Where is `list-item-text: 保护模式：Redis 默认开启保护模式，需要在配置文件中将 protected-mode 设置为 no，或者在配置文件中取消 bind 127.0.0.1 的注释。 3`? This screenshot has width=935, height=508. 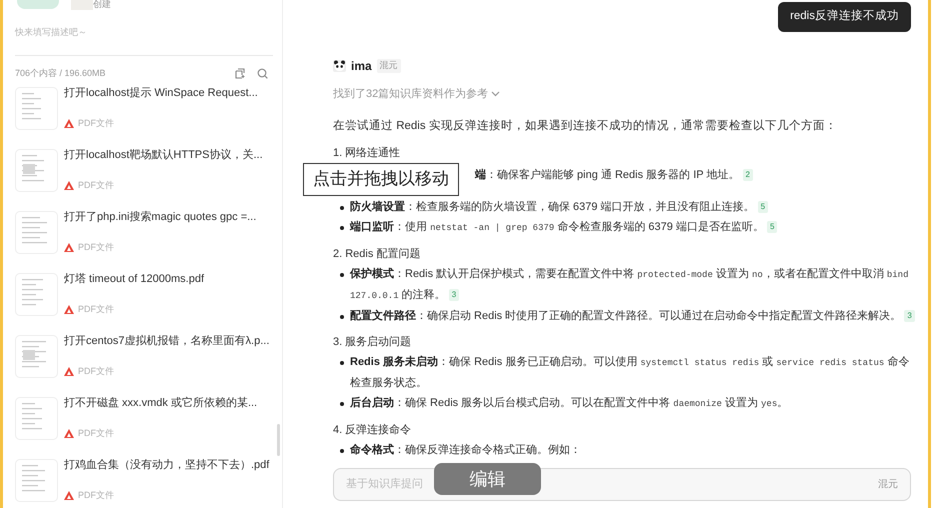
list-item-text: 保护模式：Redis 默认开启保护模式，需要在配置文件中将 protected-mode 设置为 no，或者在配置文件中取消 bind 127.0.0.1 的注释。 3 is located at coordinates (630, 284).